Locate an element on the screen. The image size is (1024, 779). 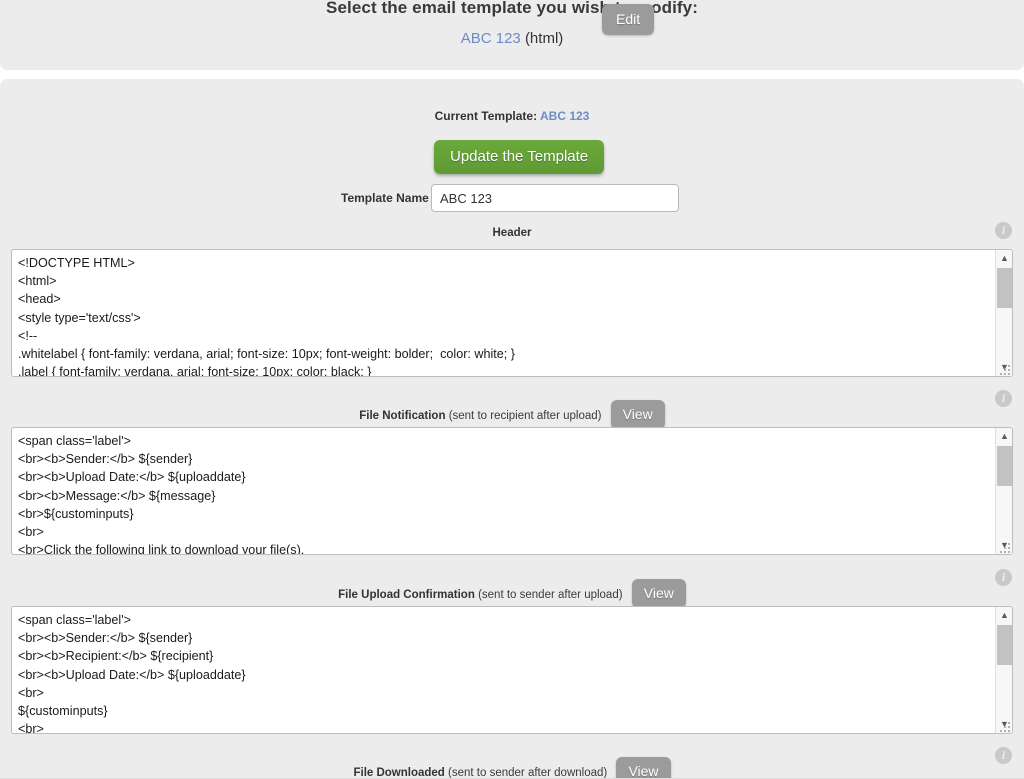
edit-button: Edit is located at coordinates (628, 19).